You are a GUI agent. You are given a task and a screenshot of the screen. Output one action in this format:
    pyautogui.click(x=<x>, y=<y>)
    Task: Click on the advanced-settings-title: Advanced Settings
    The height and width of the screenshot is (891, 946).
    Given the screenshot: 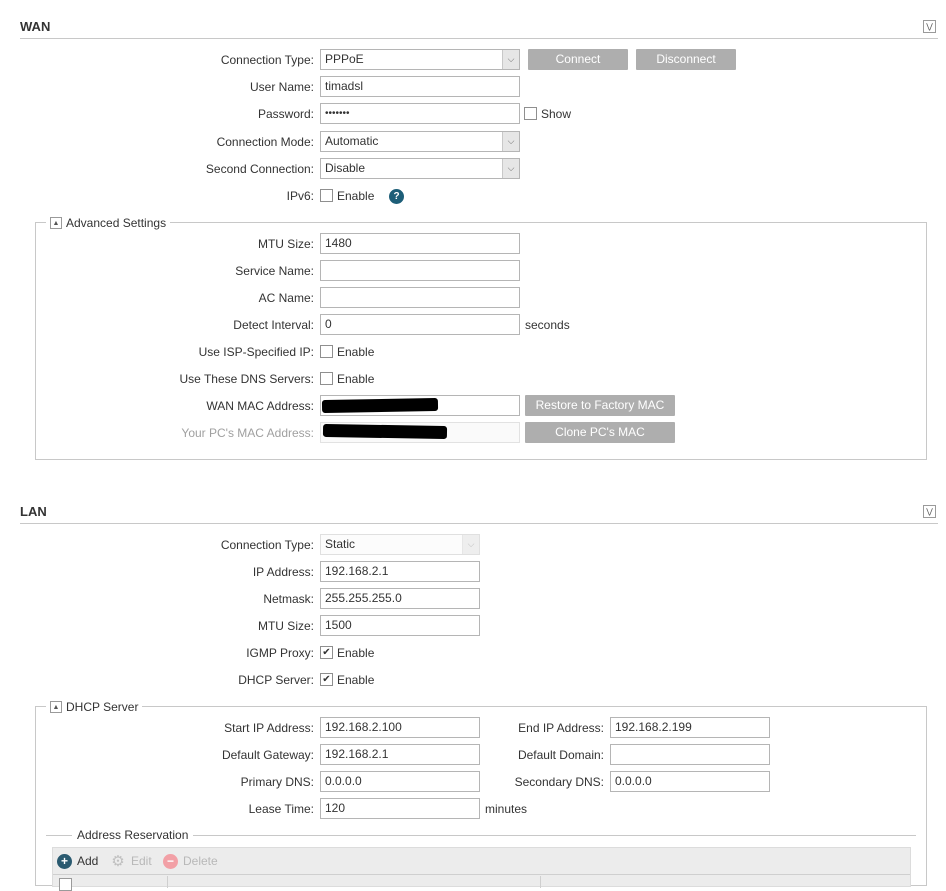 What is the action you would take?
    pyautogui.click(x=116, y=223)
    